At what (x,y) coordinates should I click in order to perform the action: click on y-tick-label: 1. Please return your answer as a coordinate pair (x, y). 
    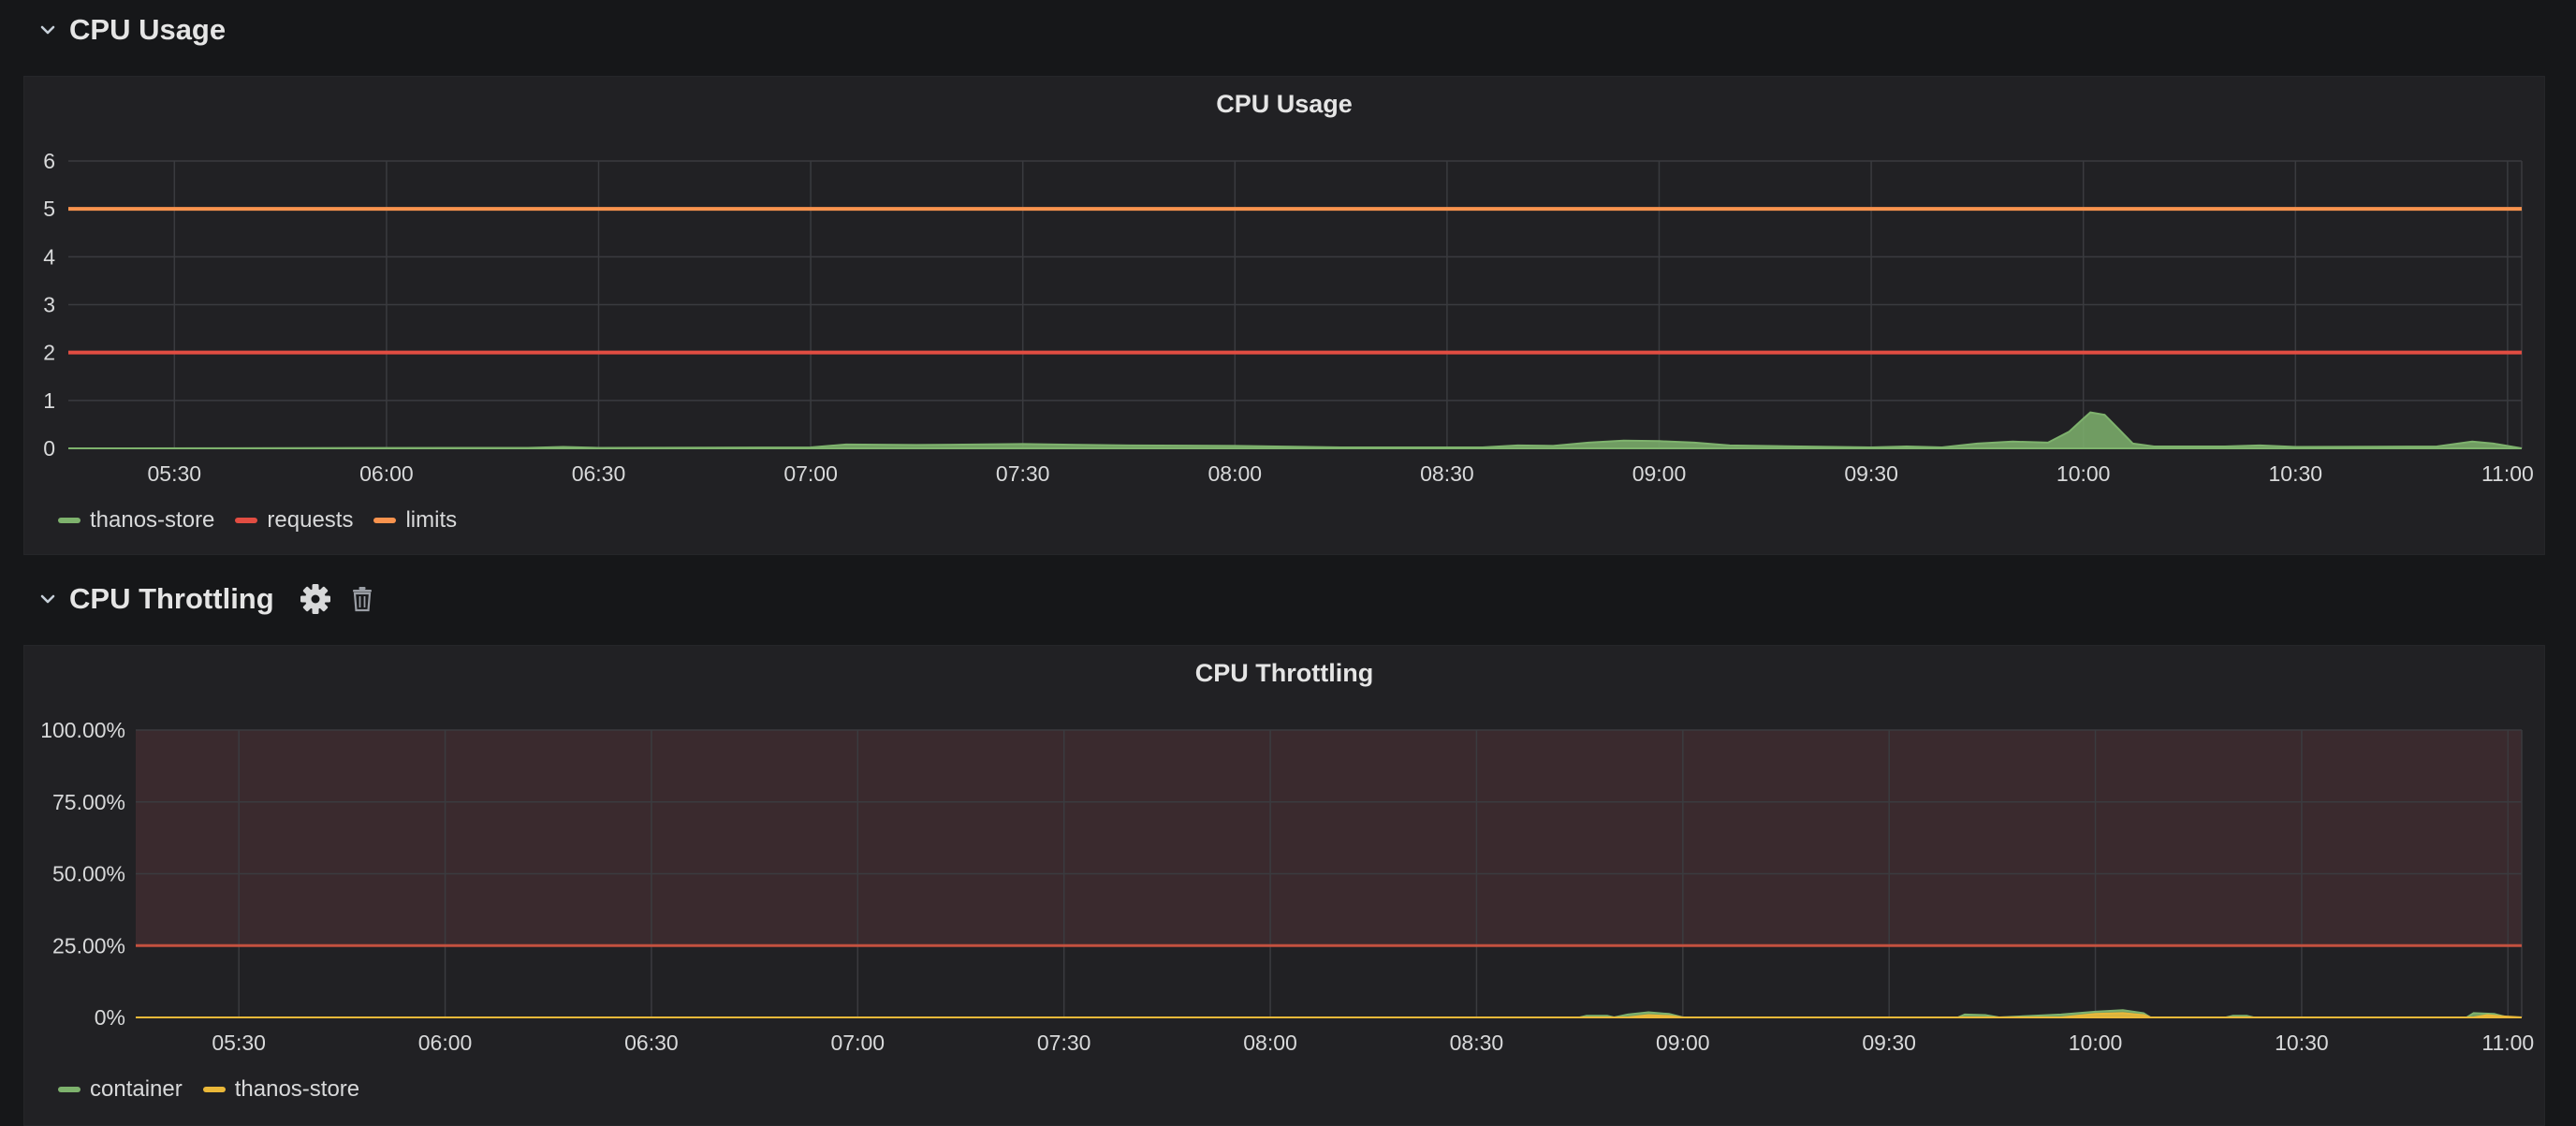
    Looking at the image, I should click on (49, 400).